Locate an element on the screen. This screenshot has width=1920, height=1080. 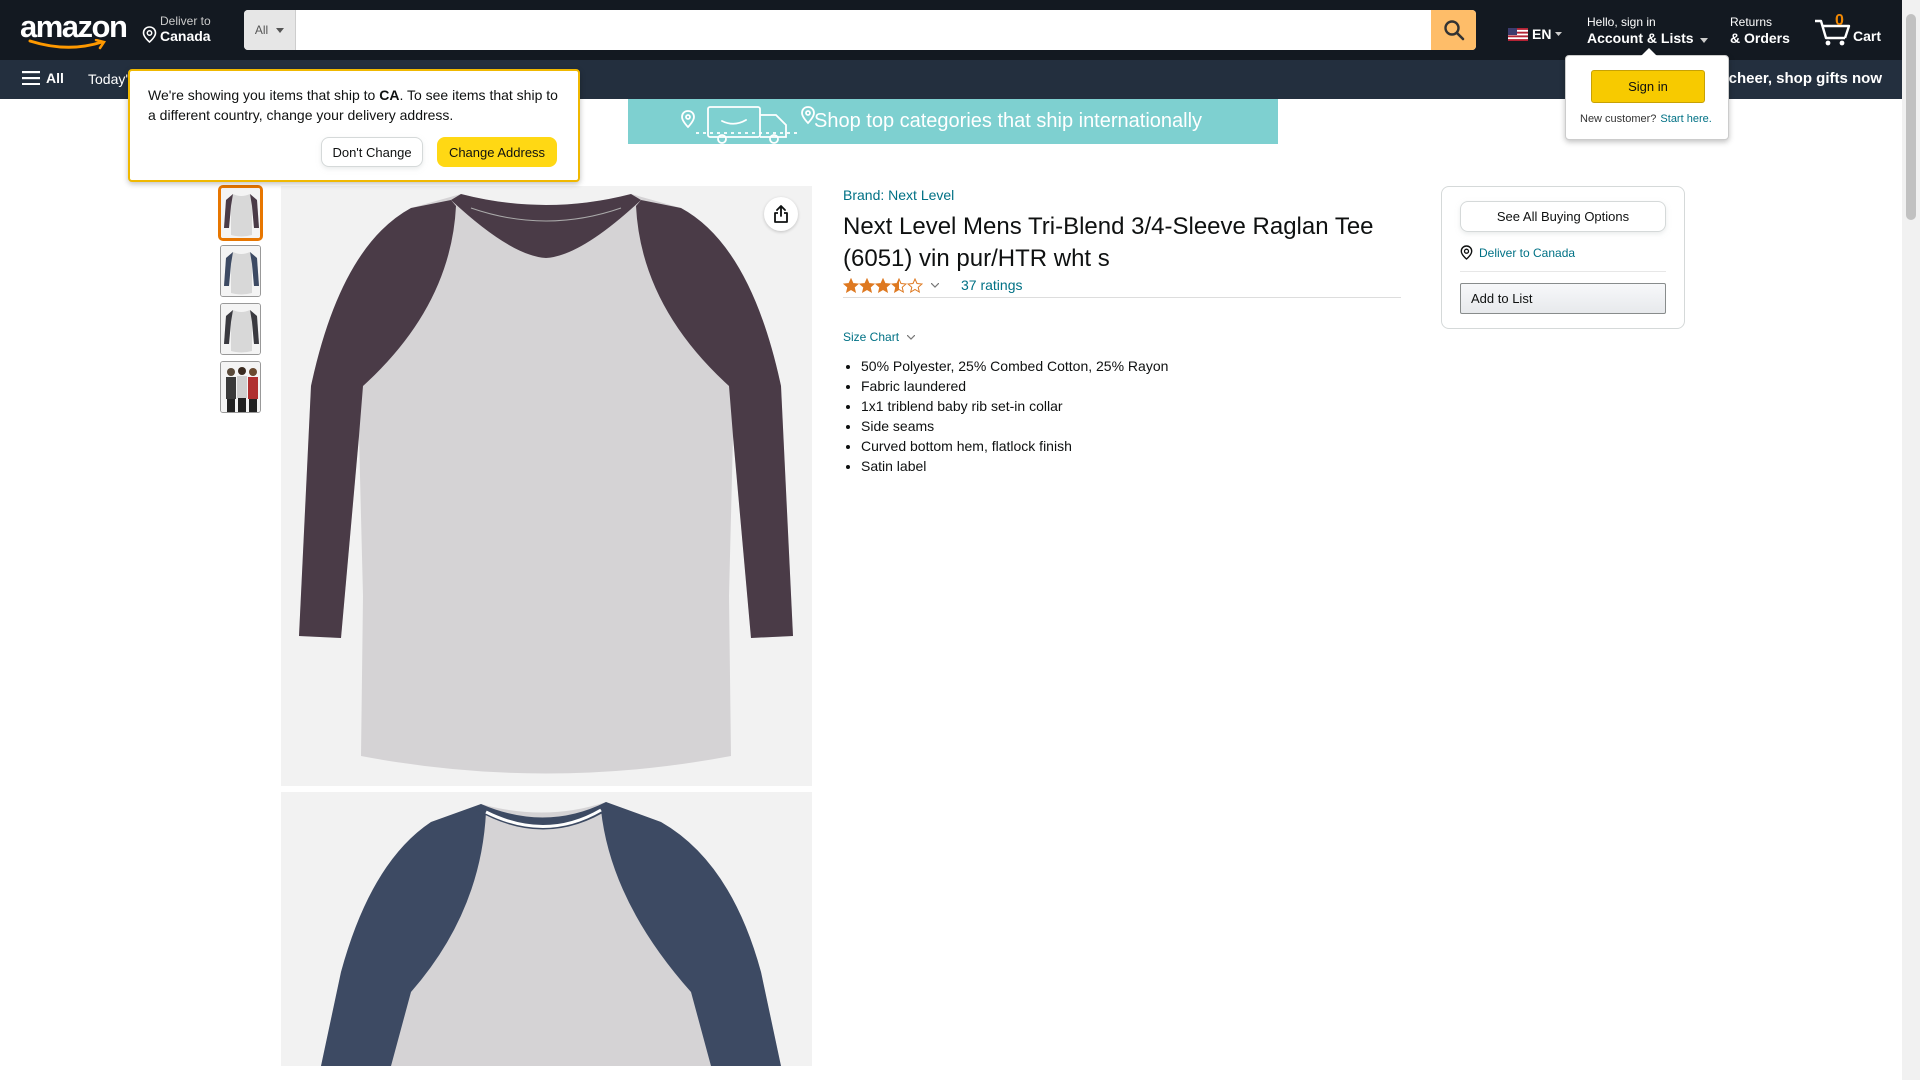
search-bar: All is located at coordinates (860, 30).